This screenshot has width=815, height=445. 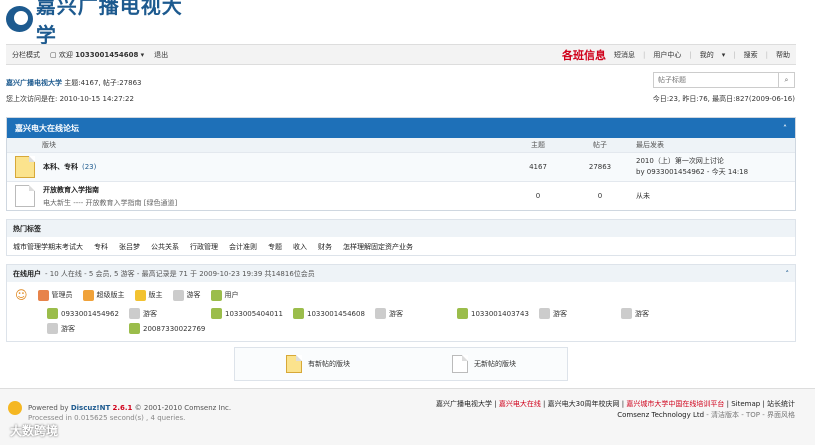 What do you see at coordinates (325, 247) in the screenshot?
I see `tag-item: 财务` at bounding box center [325, 247].